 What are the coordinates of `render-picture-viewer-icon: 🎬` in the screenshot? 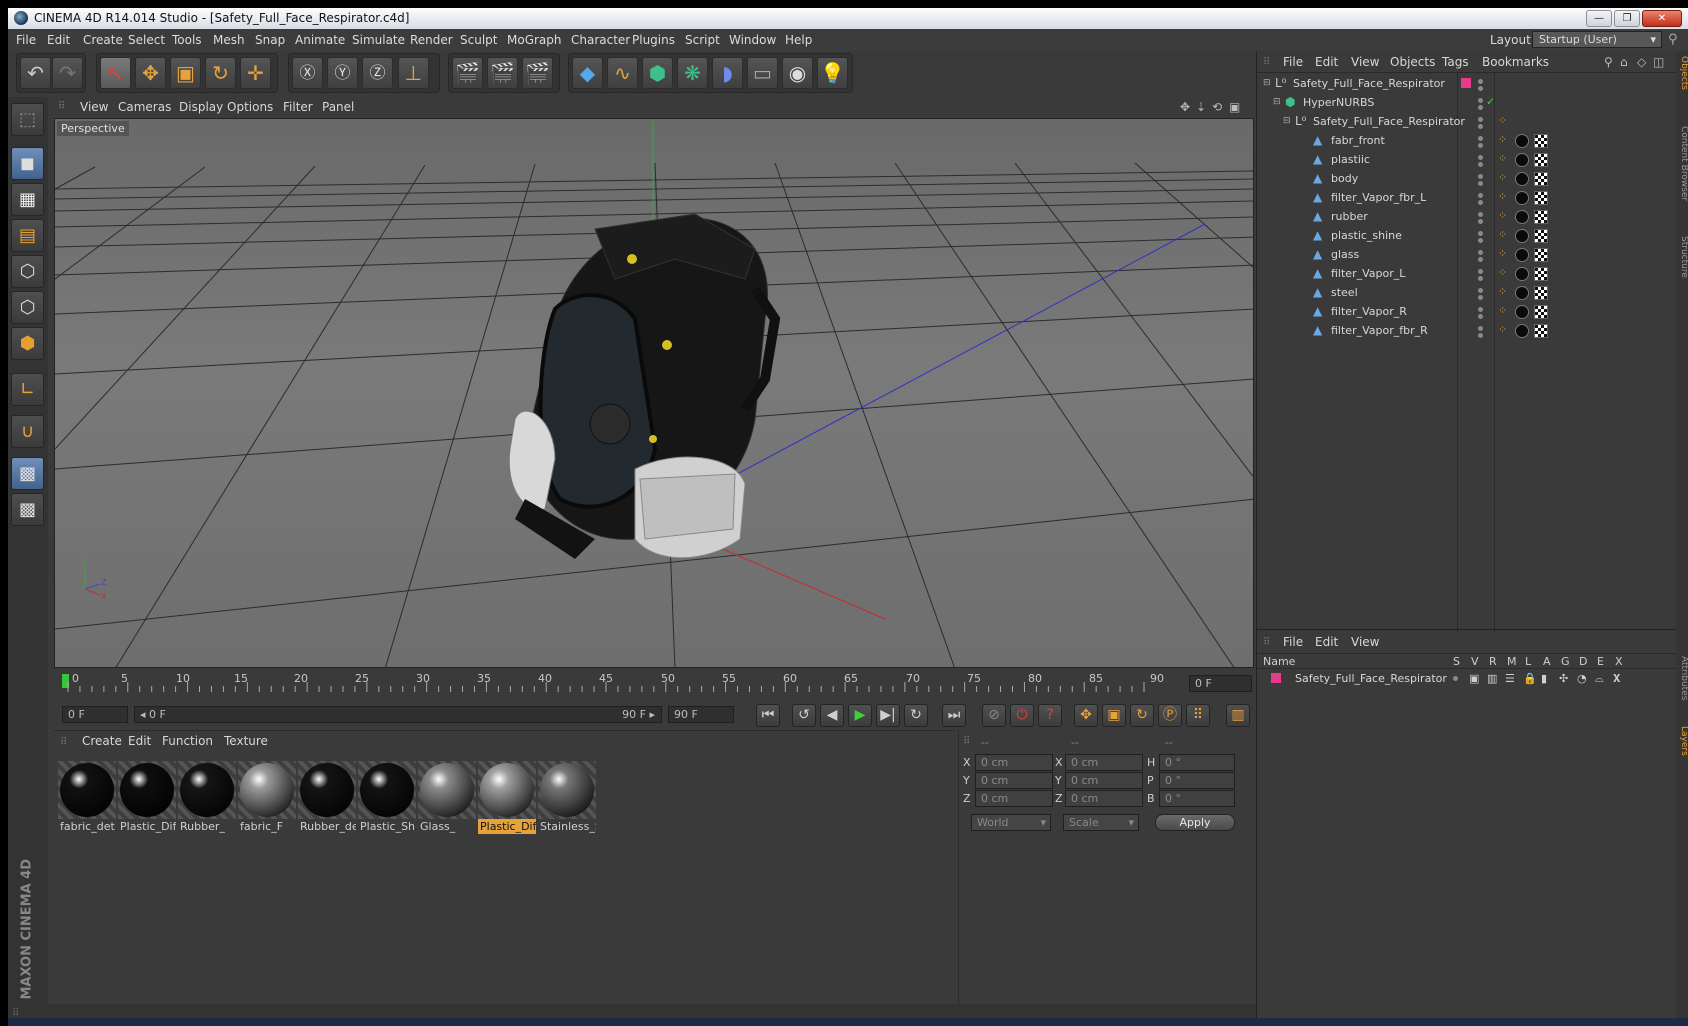 It's located at (502, 73).